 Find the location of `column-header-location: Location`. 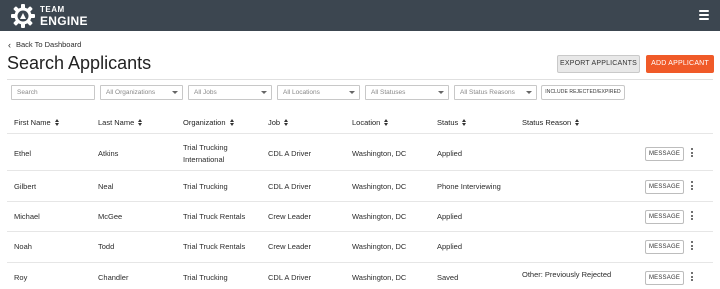

column-header-location: Location is located at coordinates (370, 122).